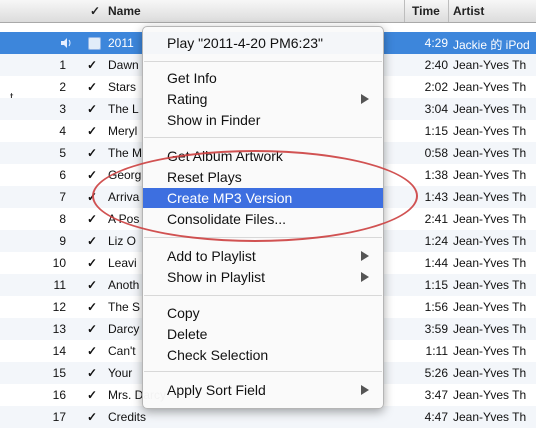 The image size is (536, 436). I want to click on menu-item-play: Play "2011-4-20 PM6:23", so click(263, 43).